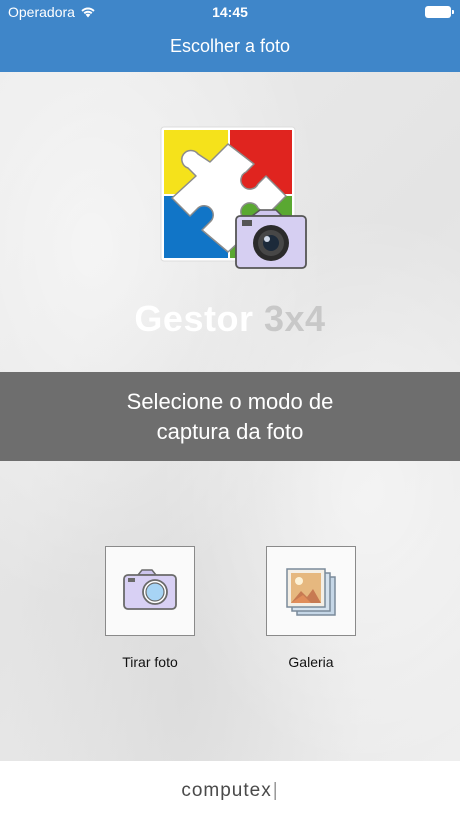 This screenshot has width=460, height=818. Describe the element at coordinates (275, 790) in the screenshot. I see `brand-cursor: |` at that location.